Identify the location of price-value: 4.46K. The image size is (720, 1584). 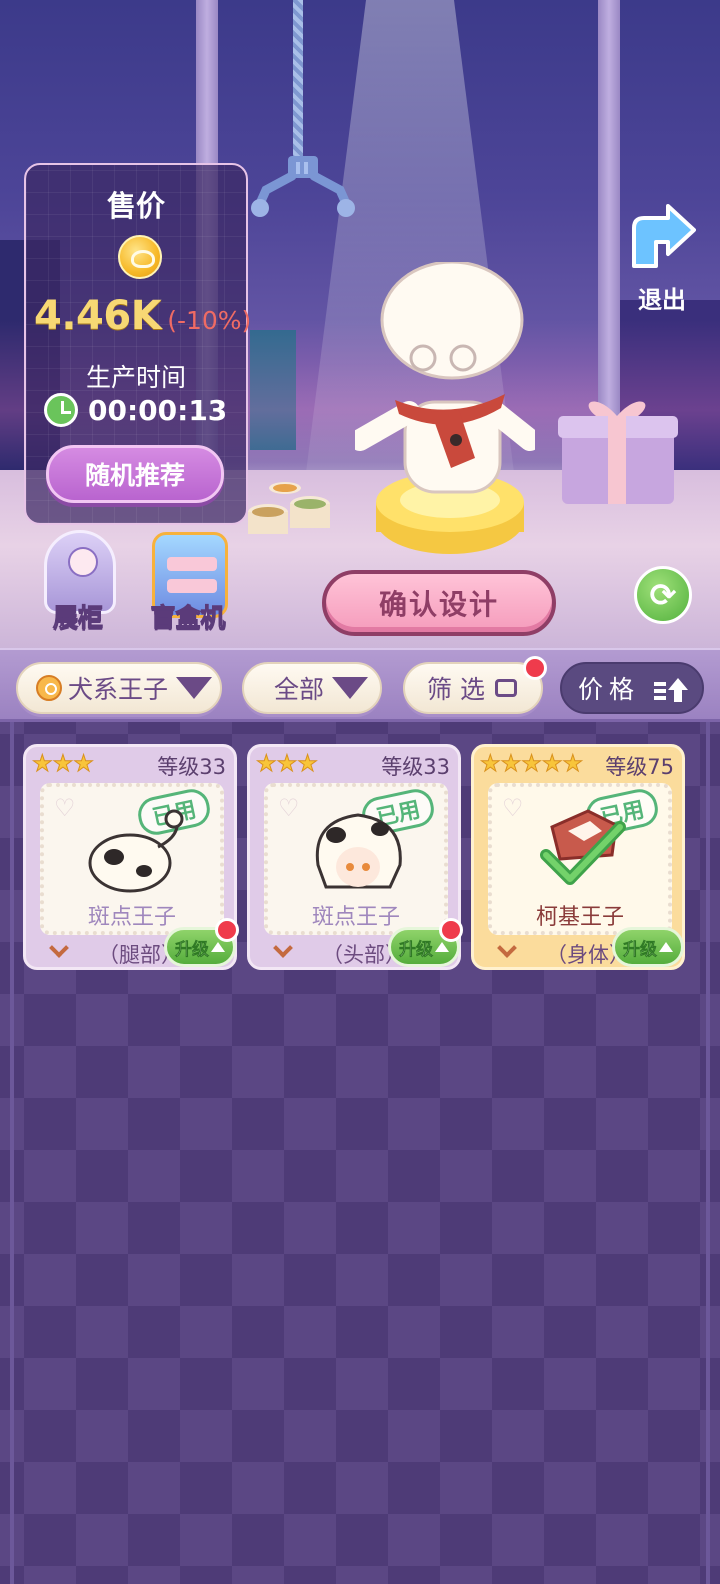
(98, 316).